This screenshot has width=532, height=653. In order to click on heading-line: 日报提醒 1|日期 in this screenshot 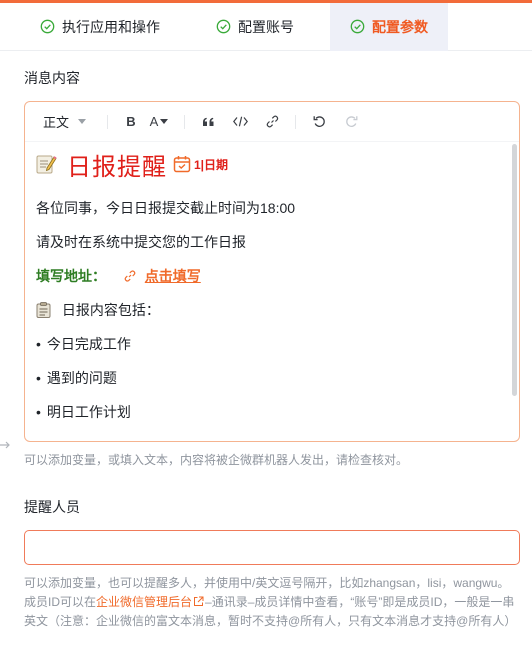, I will do `click(132, 164)`.